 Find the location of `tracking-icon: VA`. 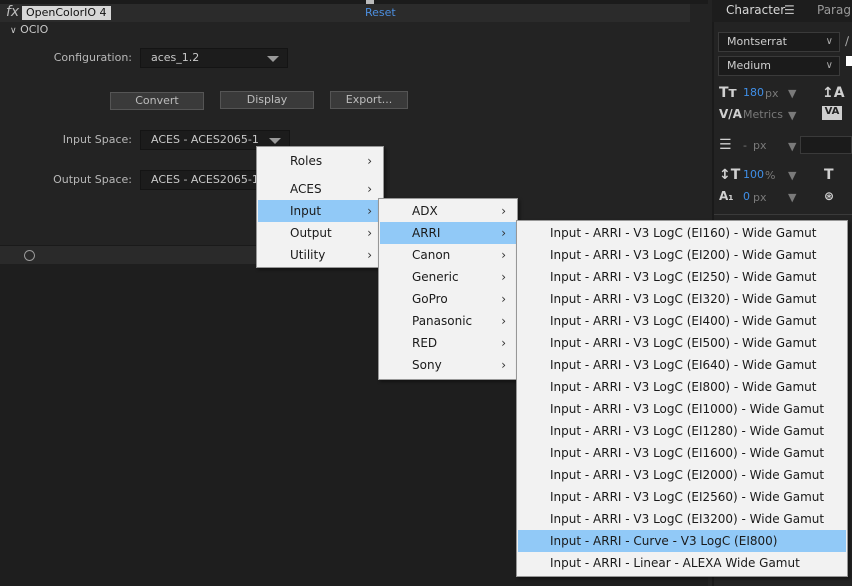

tracking-icon: VA is located at coordinates (832, 113).